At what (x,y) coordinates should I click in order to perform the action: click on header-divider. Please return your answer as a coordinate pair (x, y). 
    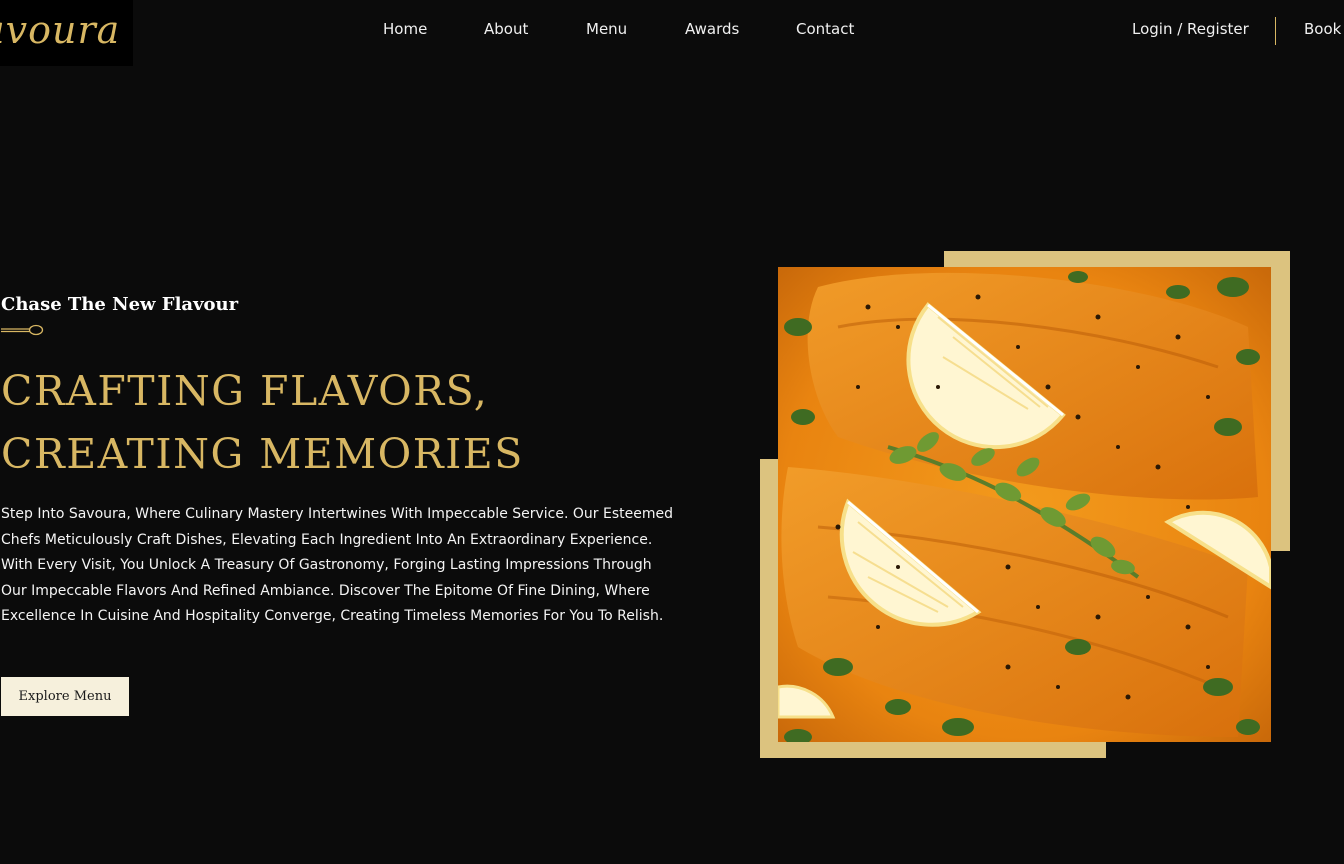
    Looking at the image, I should click on (1275, 31).